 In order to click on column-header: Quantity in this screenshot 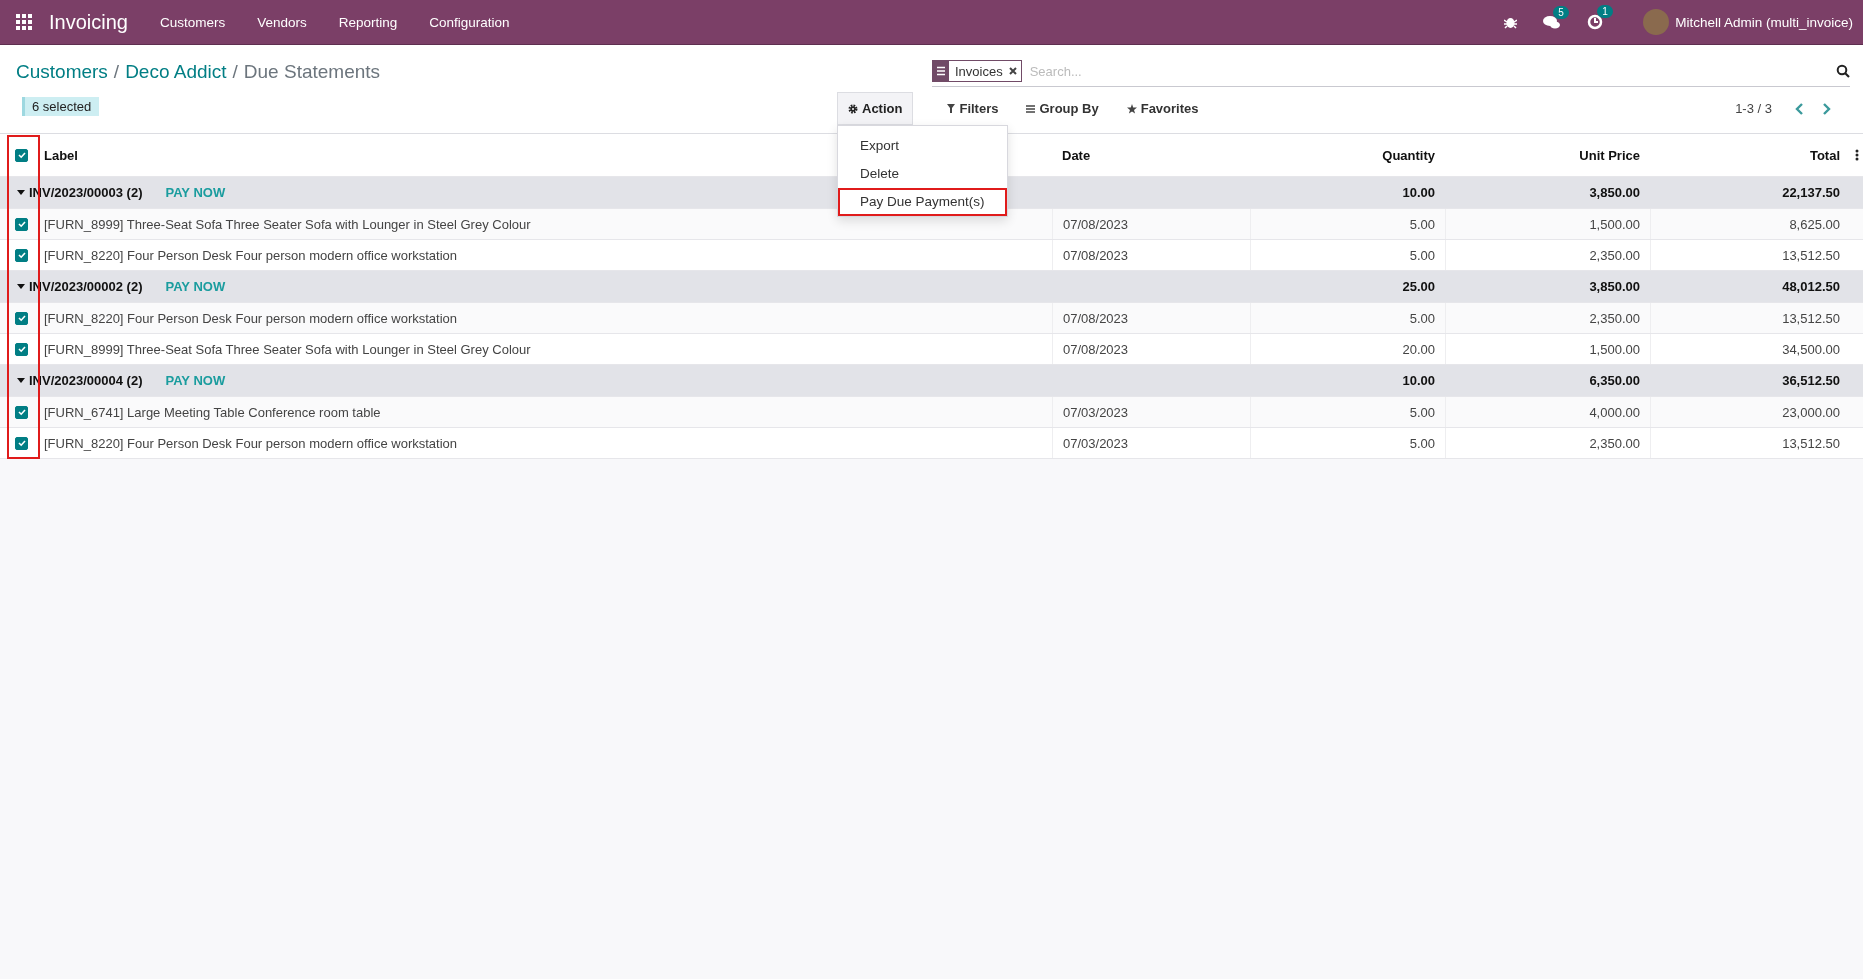, I will do `click(1408, 155)`.